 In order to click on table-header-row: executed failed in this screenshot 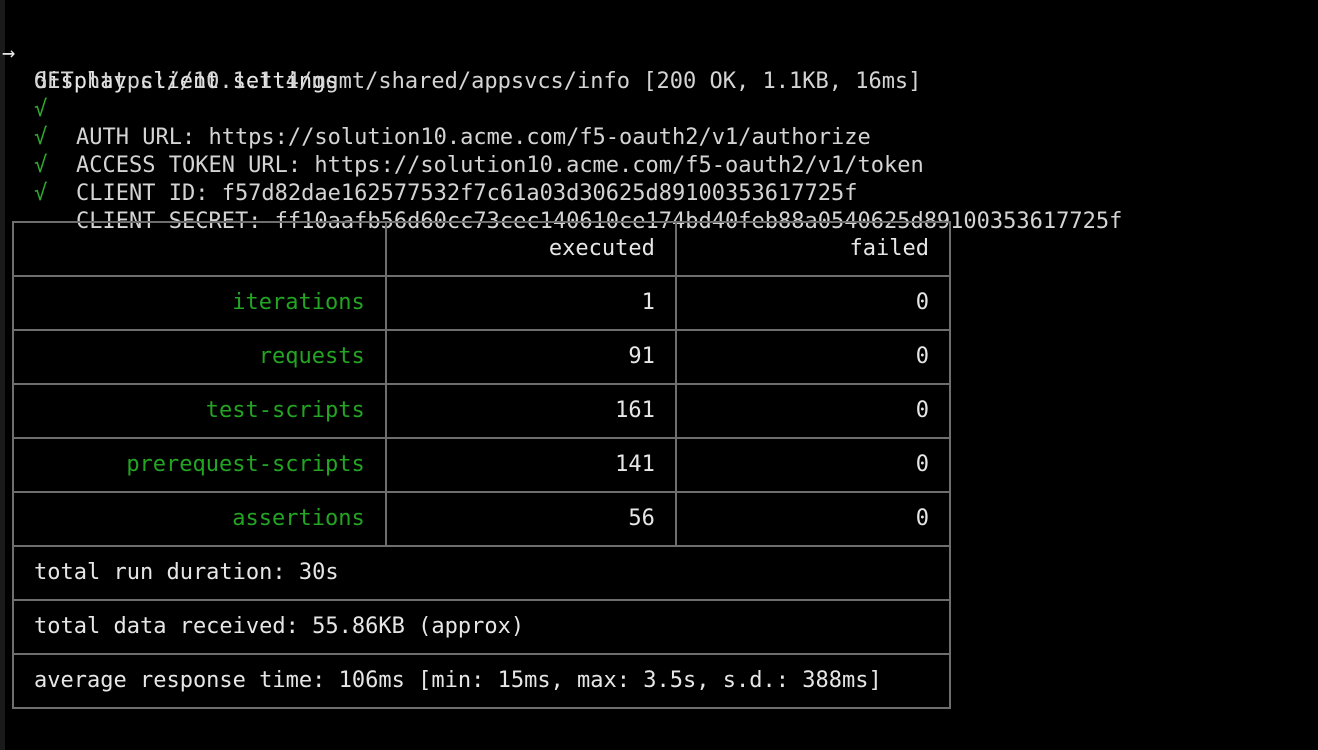, I will do `click(482, 249)`.